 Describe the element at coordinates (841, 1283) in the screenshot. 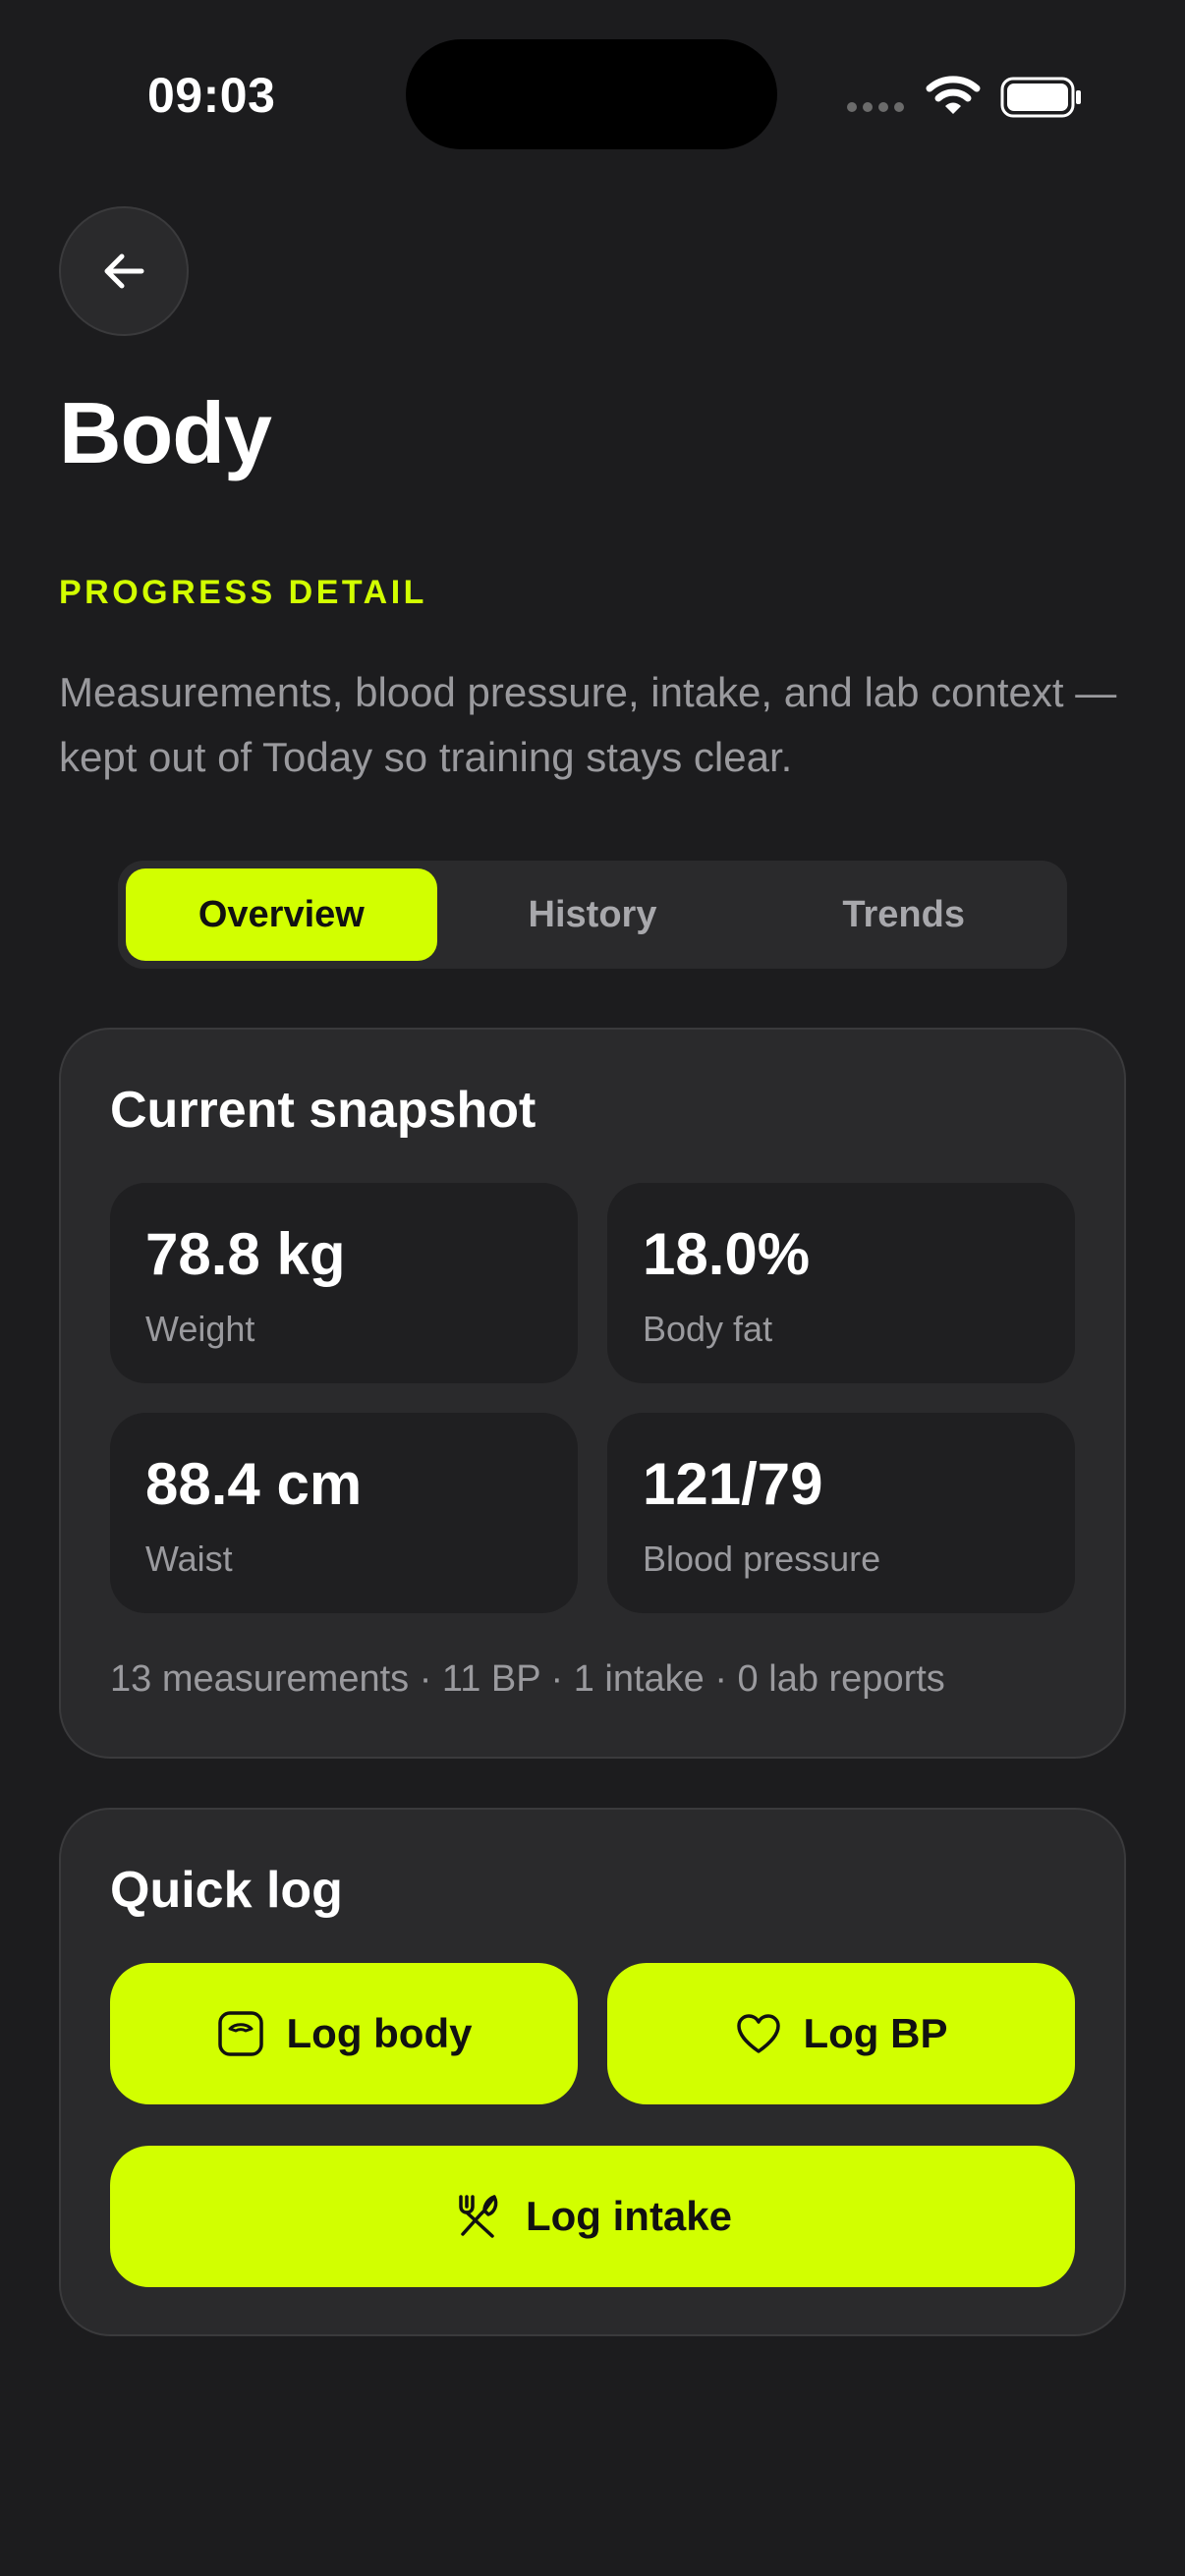

I see `body-fat-stat: 18.0% Body fat` at that location.